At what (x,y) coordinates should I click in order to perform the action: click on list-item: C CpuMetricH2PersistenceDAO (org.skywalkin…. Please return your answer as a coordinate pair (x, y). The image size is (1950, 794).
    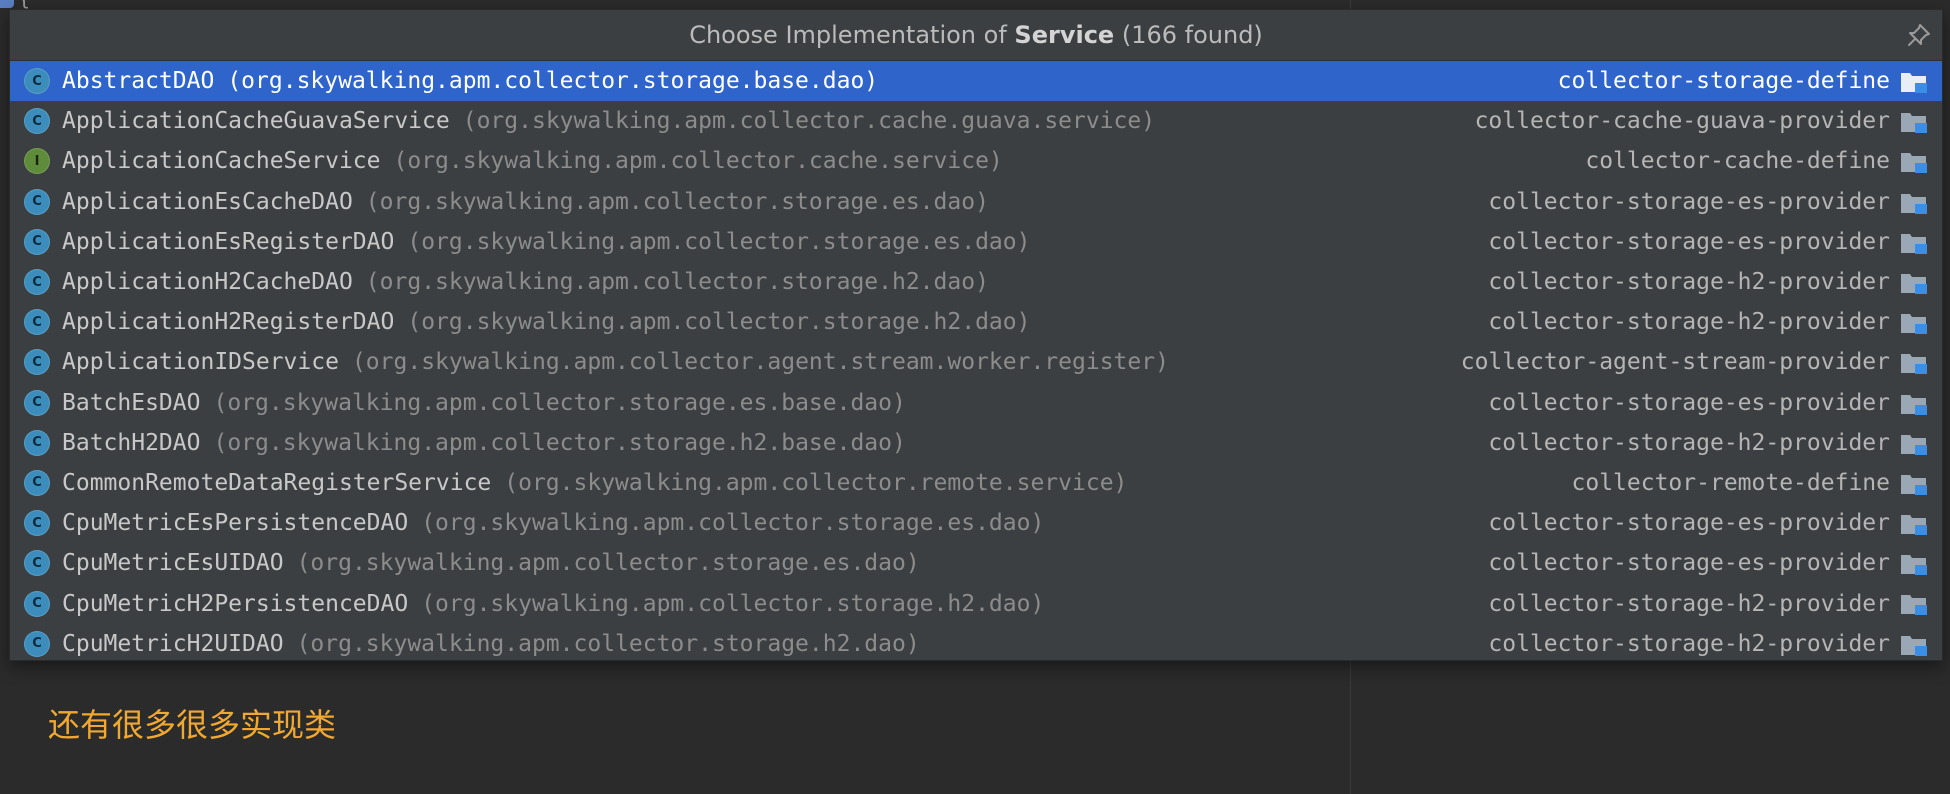
    Looking at the image, I should click on (976, 603).